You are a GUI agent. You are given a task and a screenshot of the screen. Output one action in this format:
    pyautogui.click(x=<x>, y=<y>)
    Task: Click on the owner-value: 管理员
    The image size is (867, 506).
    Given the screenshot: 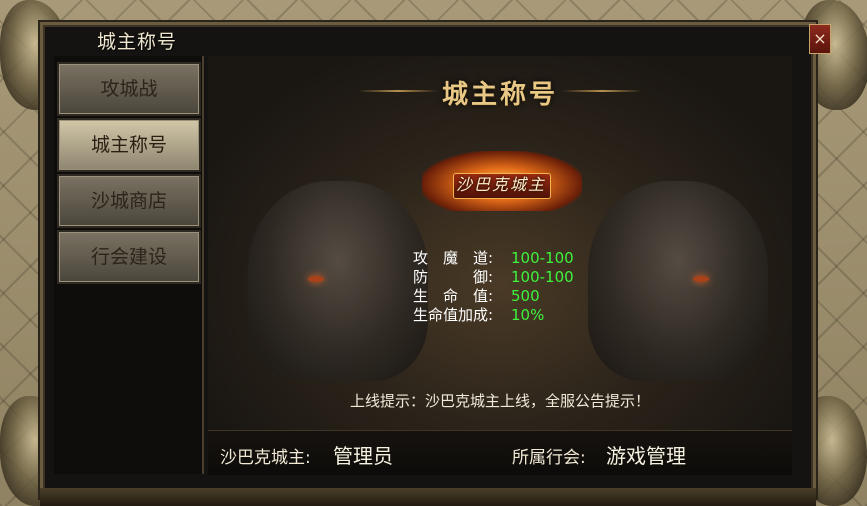 What is the action you would take?
    pyautogui.click(x=363, y=456)
    